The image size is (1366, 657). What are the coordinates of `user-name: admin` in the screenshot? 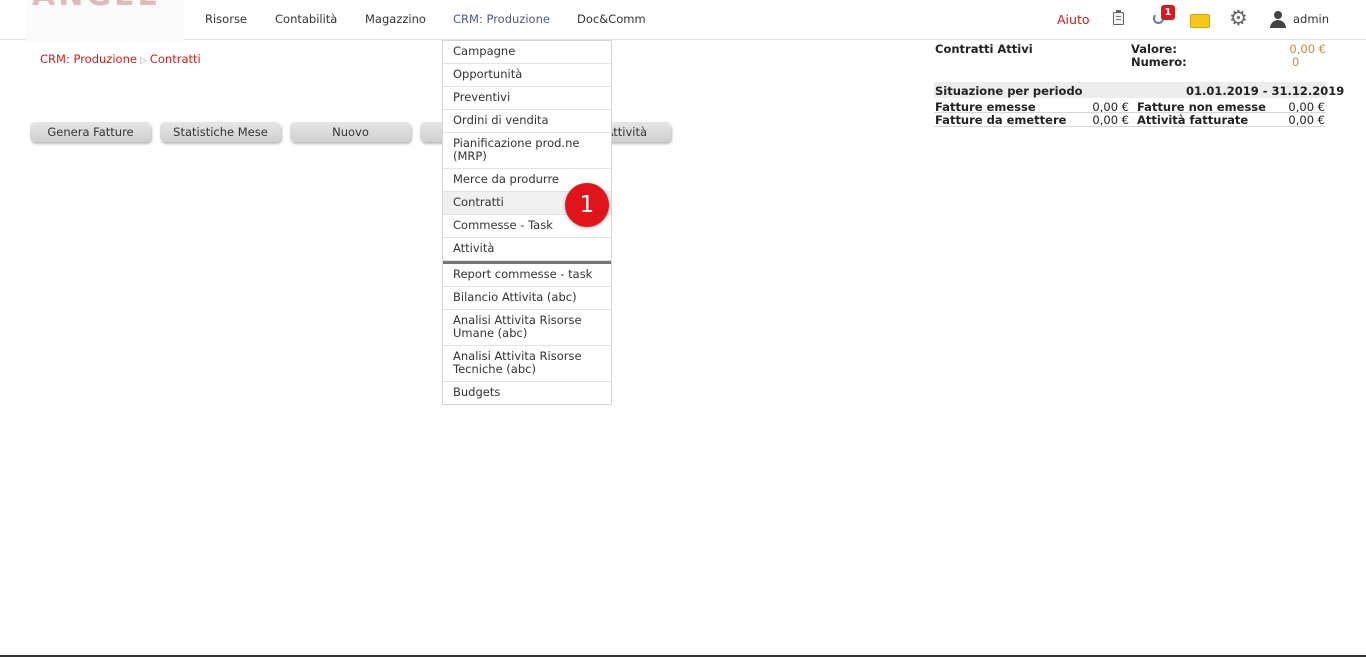 It's located at (1311, 19).